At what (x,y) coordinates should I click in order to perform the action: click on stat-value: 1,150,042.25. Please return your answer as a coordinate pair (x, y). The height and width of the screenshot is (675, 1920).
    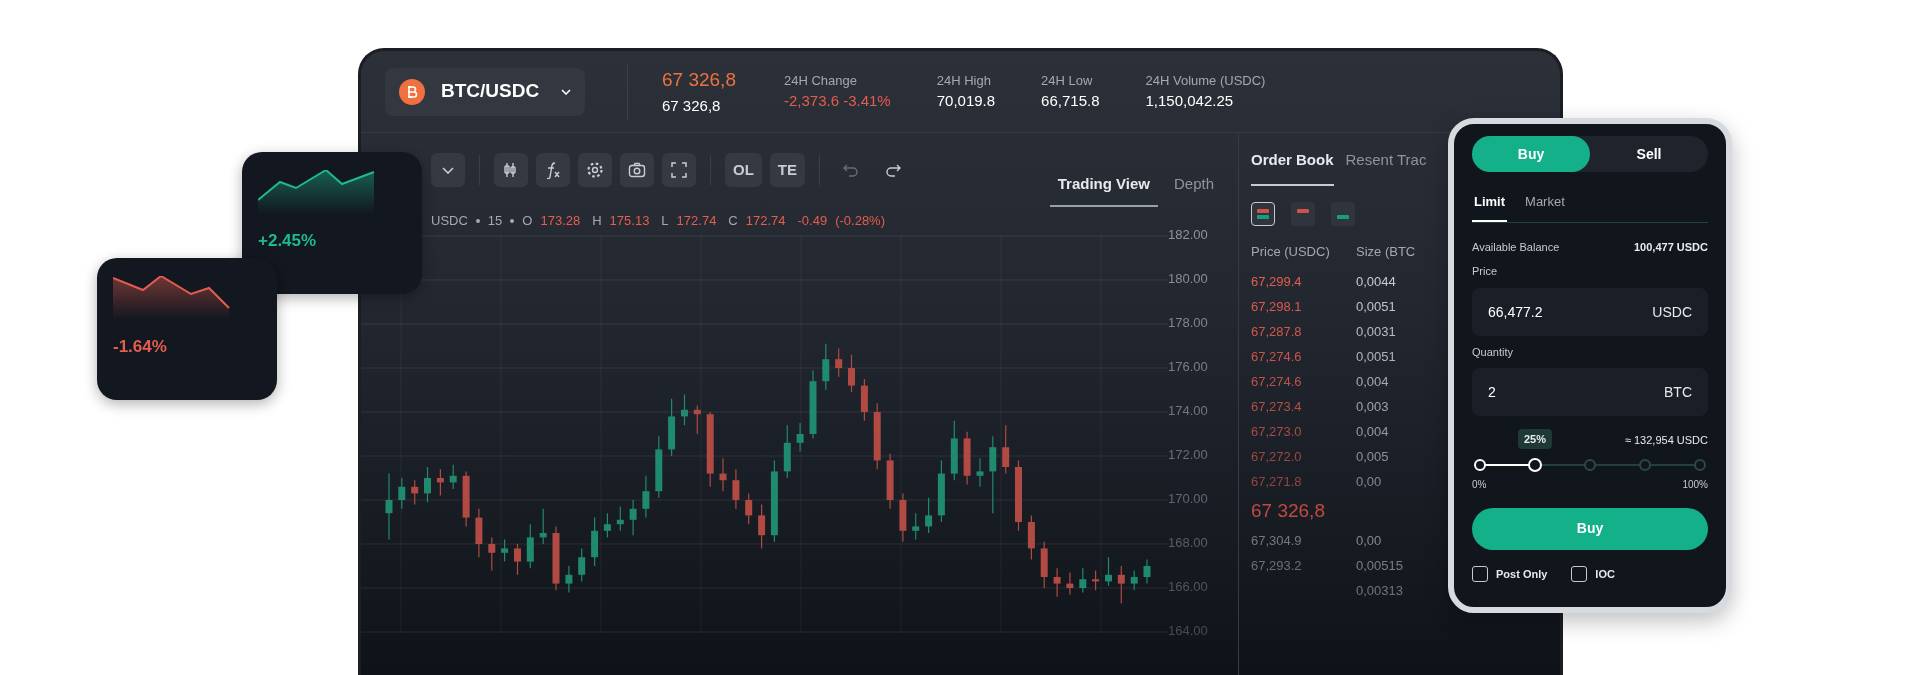
    Looking at the image, I should click on (1190, 101).